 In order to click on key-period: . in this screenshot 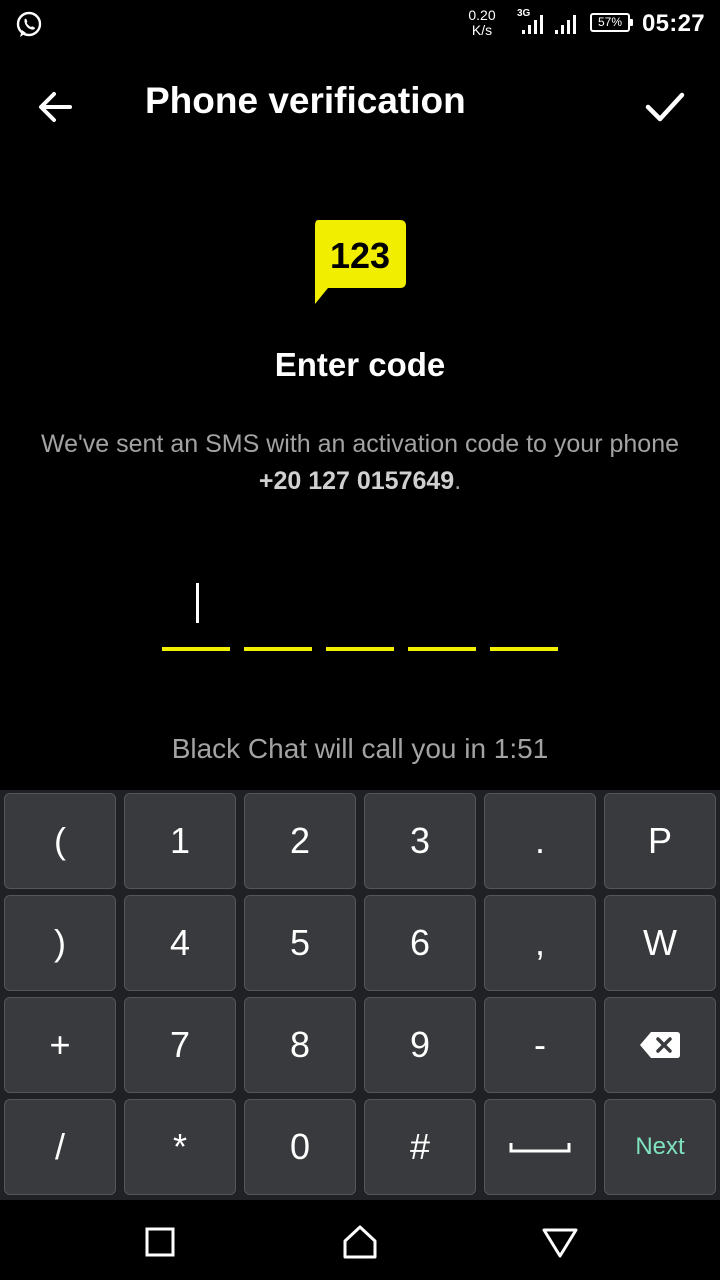, I will do `click(540, 841)`.